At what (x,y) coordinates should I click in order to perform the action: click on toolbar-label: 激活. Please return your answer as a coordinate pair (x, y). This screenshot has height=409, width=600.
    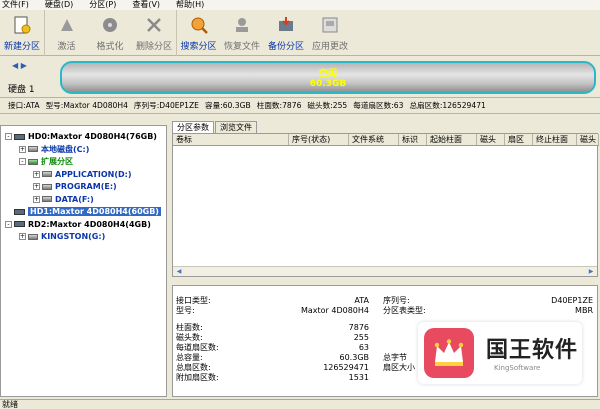
    Looking at the image, I should click on (66, 47).